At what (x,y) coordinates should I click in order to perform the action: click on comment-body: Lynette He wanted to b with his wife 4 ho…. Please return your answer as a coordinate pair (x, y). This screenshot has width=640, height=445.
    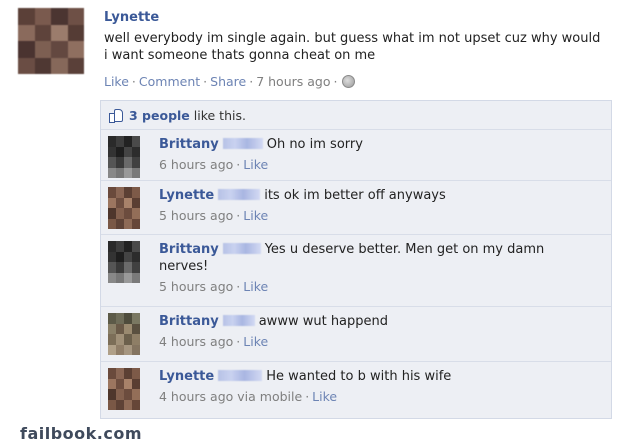
    Looking at the image, I should click on (369, 386).